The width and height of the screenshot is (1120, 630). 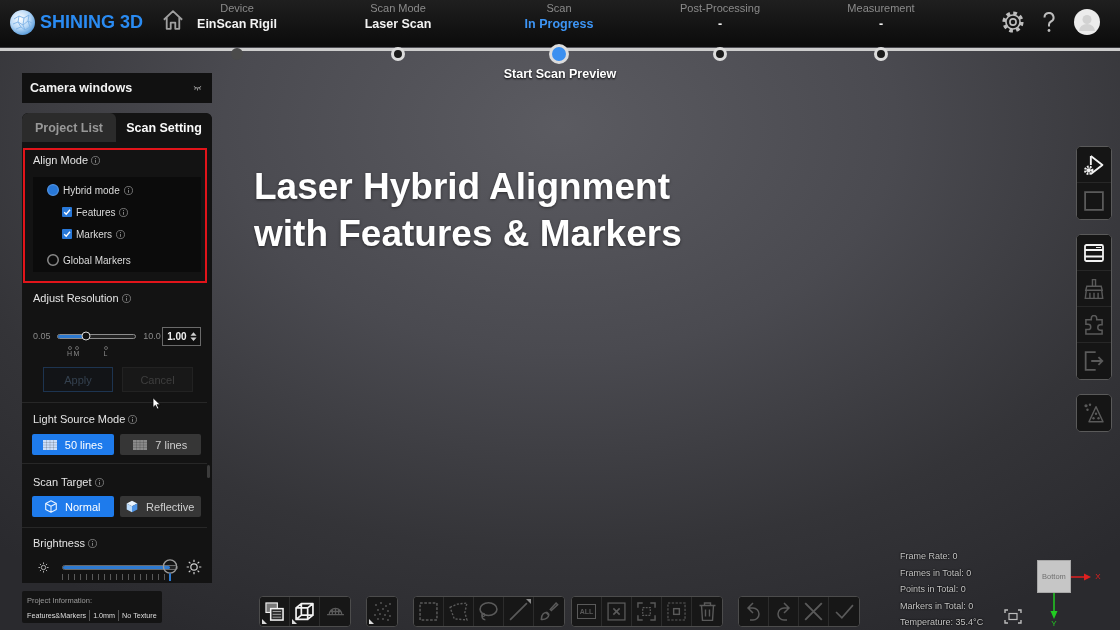 I want to click on step-label: Scan Mode, so click(x=398, y=8).